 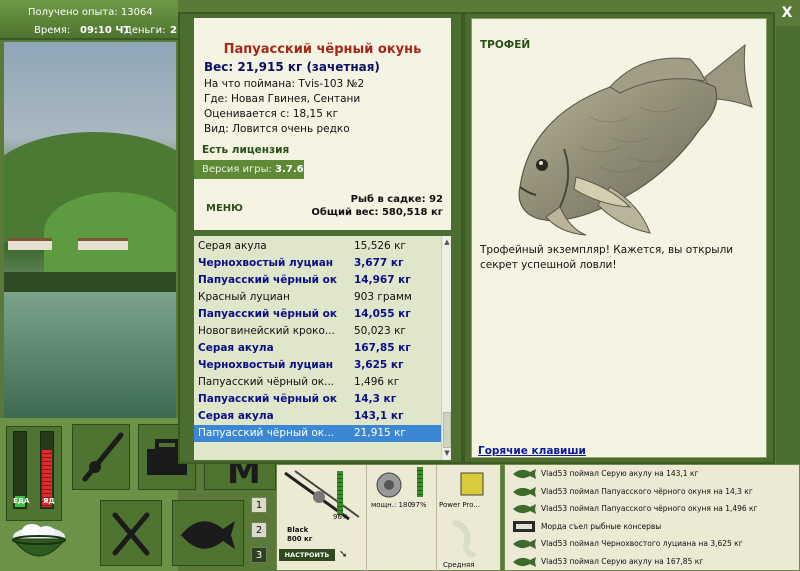 What do you see at coordinates (382, 280) in the screenshot?
I see `catch-fish-weight: 14,967 кг` at bounding box center [382, 280].